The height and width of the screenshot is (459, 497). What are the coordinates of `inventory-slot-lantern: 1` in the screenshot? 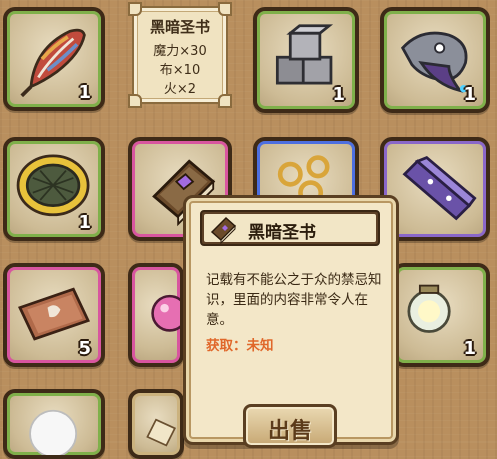 It's located at (441, 315).